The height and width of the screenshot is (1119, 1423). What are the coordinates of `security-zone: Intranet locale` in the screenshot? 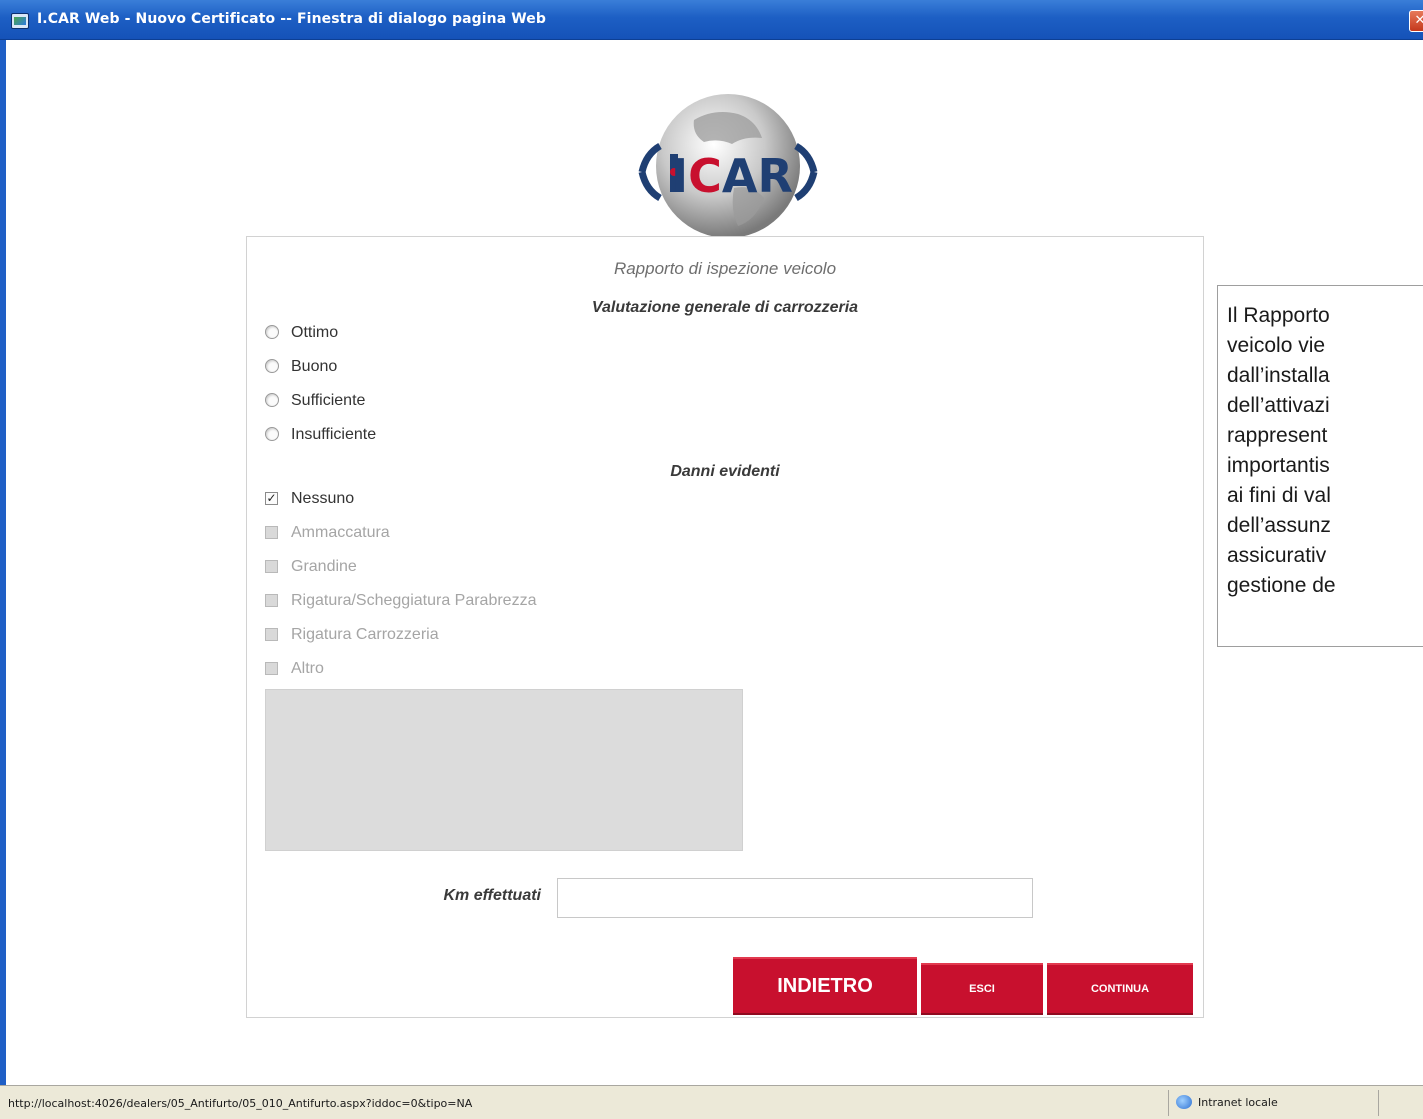 It's located at (1227, 1102).